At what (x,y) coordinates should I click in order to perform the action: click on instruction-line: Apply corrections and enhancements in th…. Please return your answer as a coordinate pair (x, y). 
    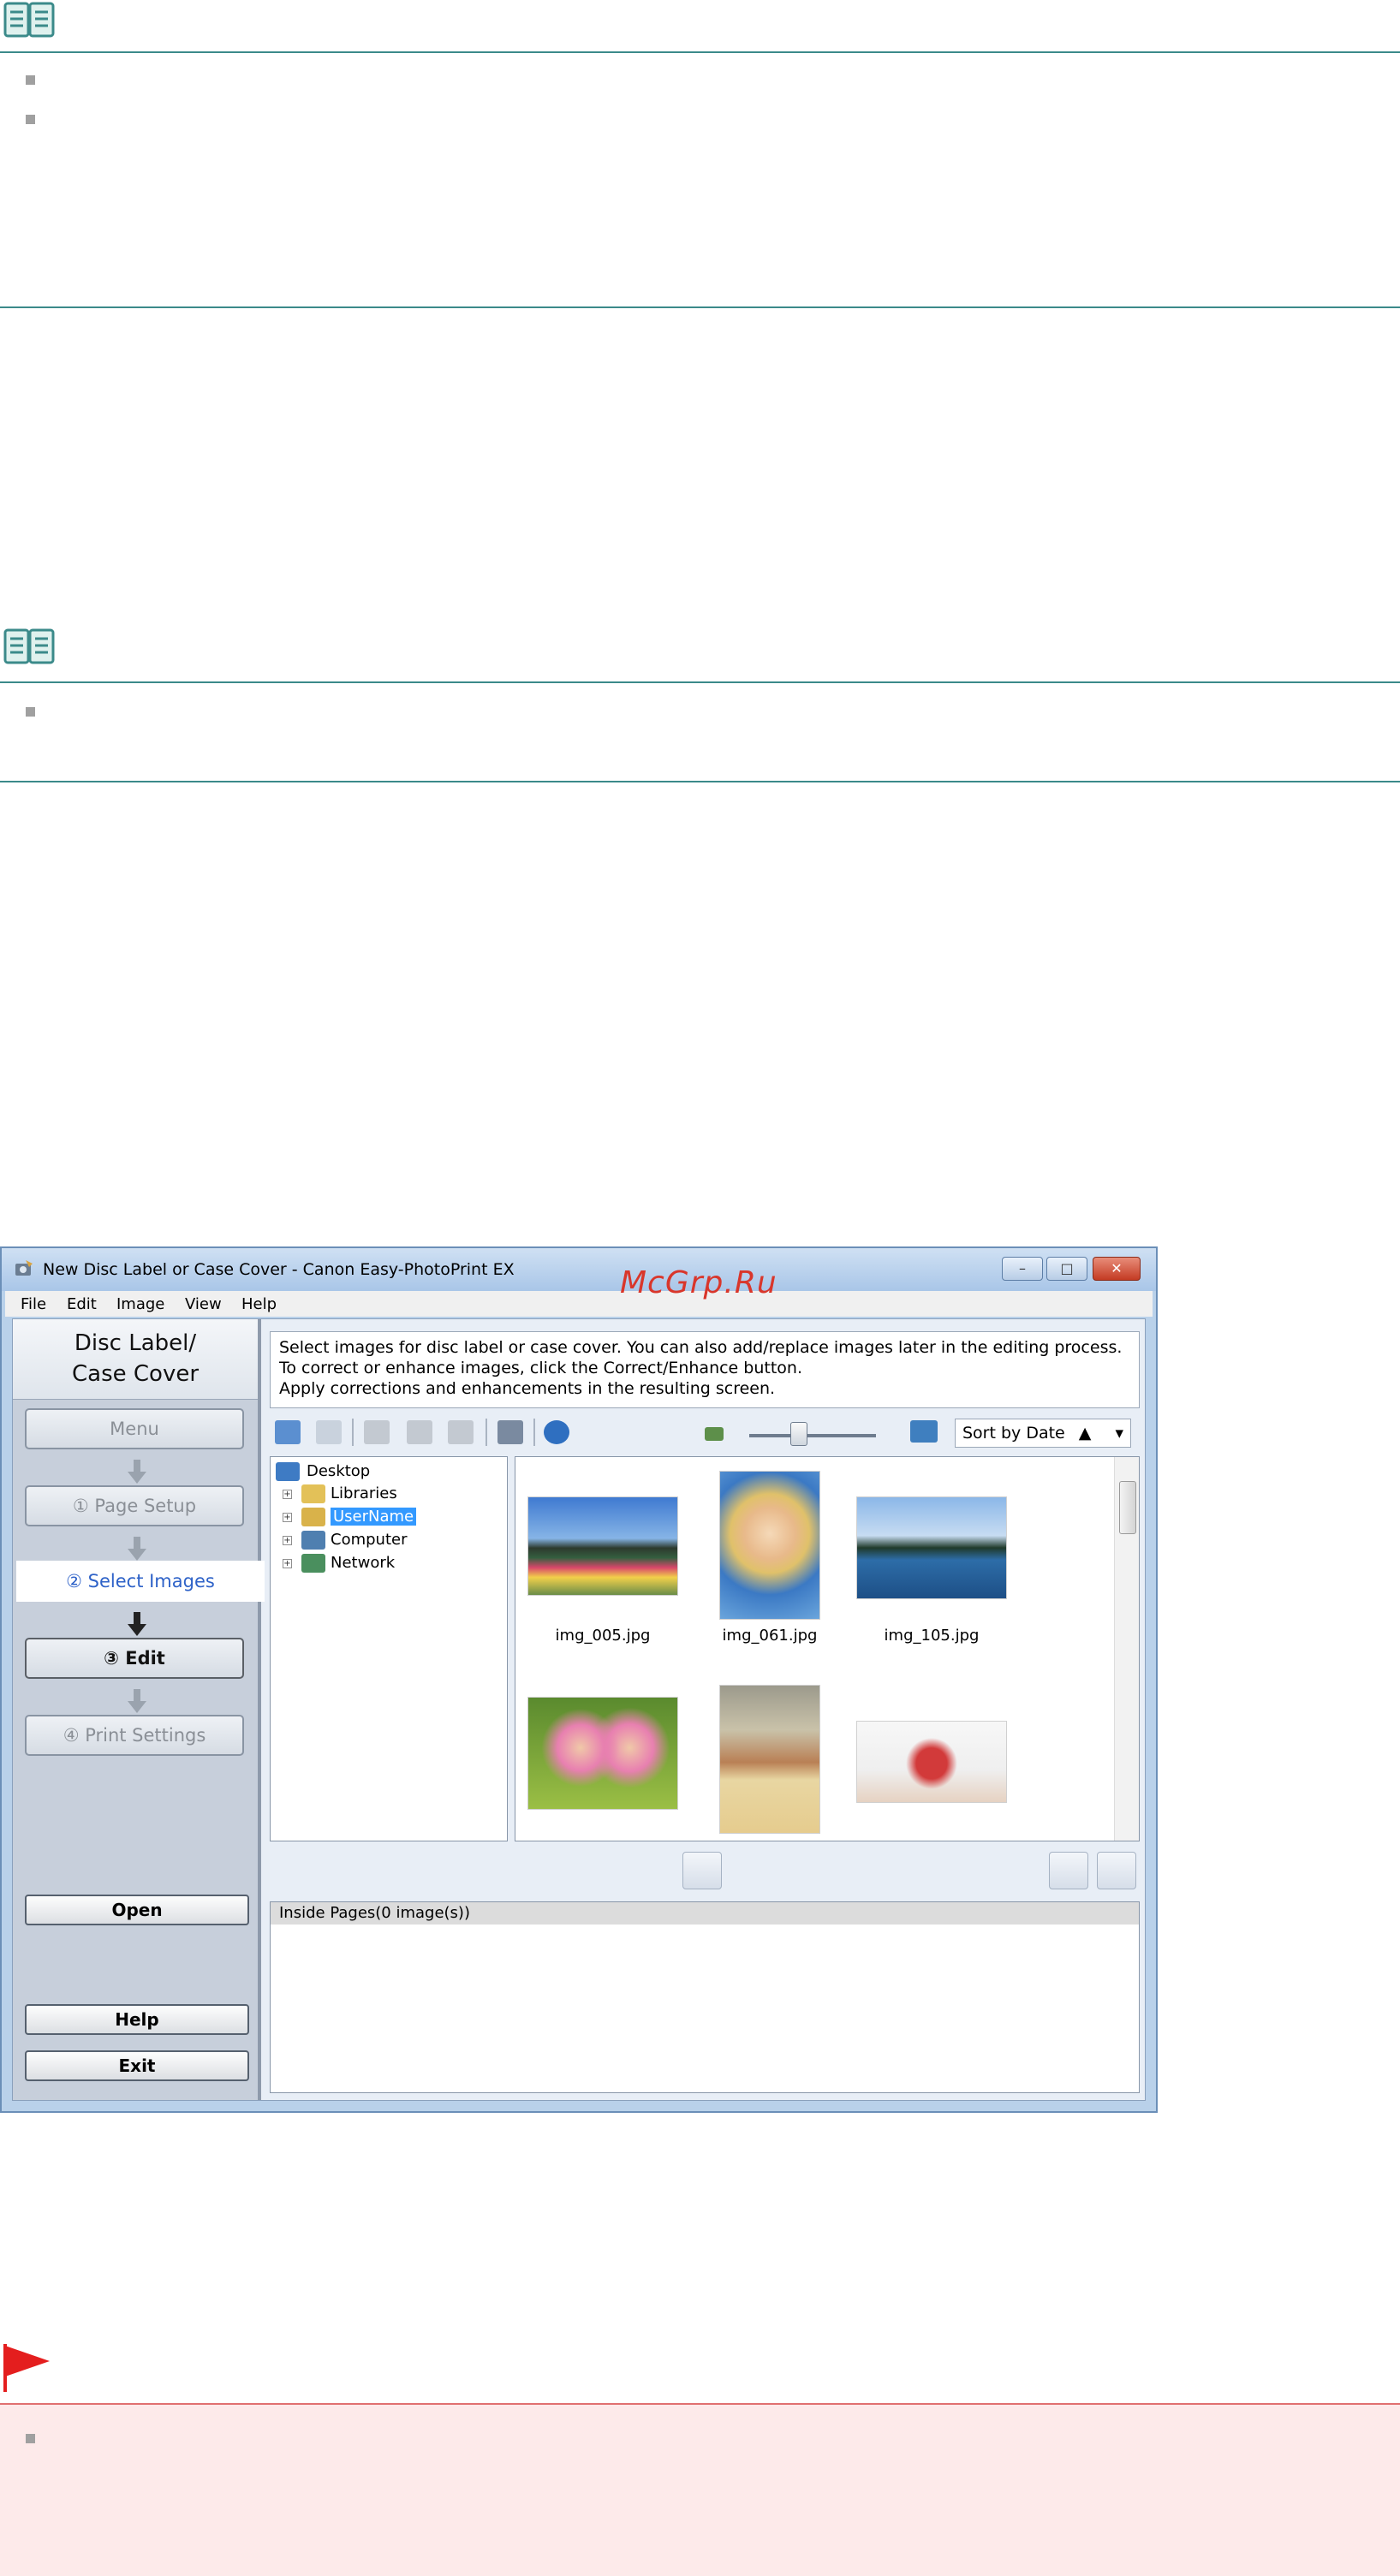
    Looking at the image, I should click on (527, 1389).